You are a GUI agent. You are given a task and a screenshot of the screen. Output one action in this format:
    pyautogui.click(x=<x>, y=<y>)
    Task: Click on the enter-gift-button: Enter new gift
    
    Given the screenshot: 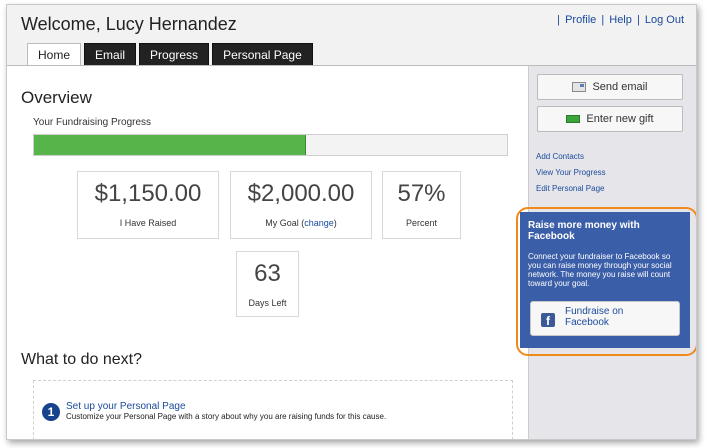 What is the action you would take?
    pyautogui.click(x=610, y=119)
    